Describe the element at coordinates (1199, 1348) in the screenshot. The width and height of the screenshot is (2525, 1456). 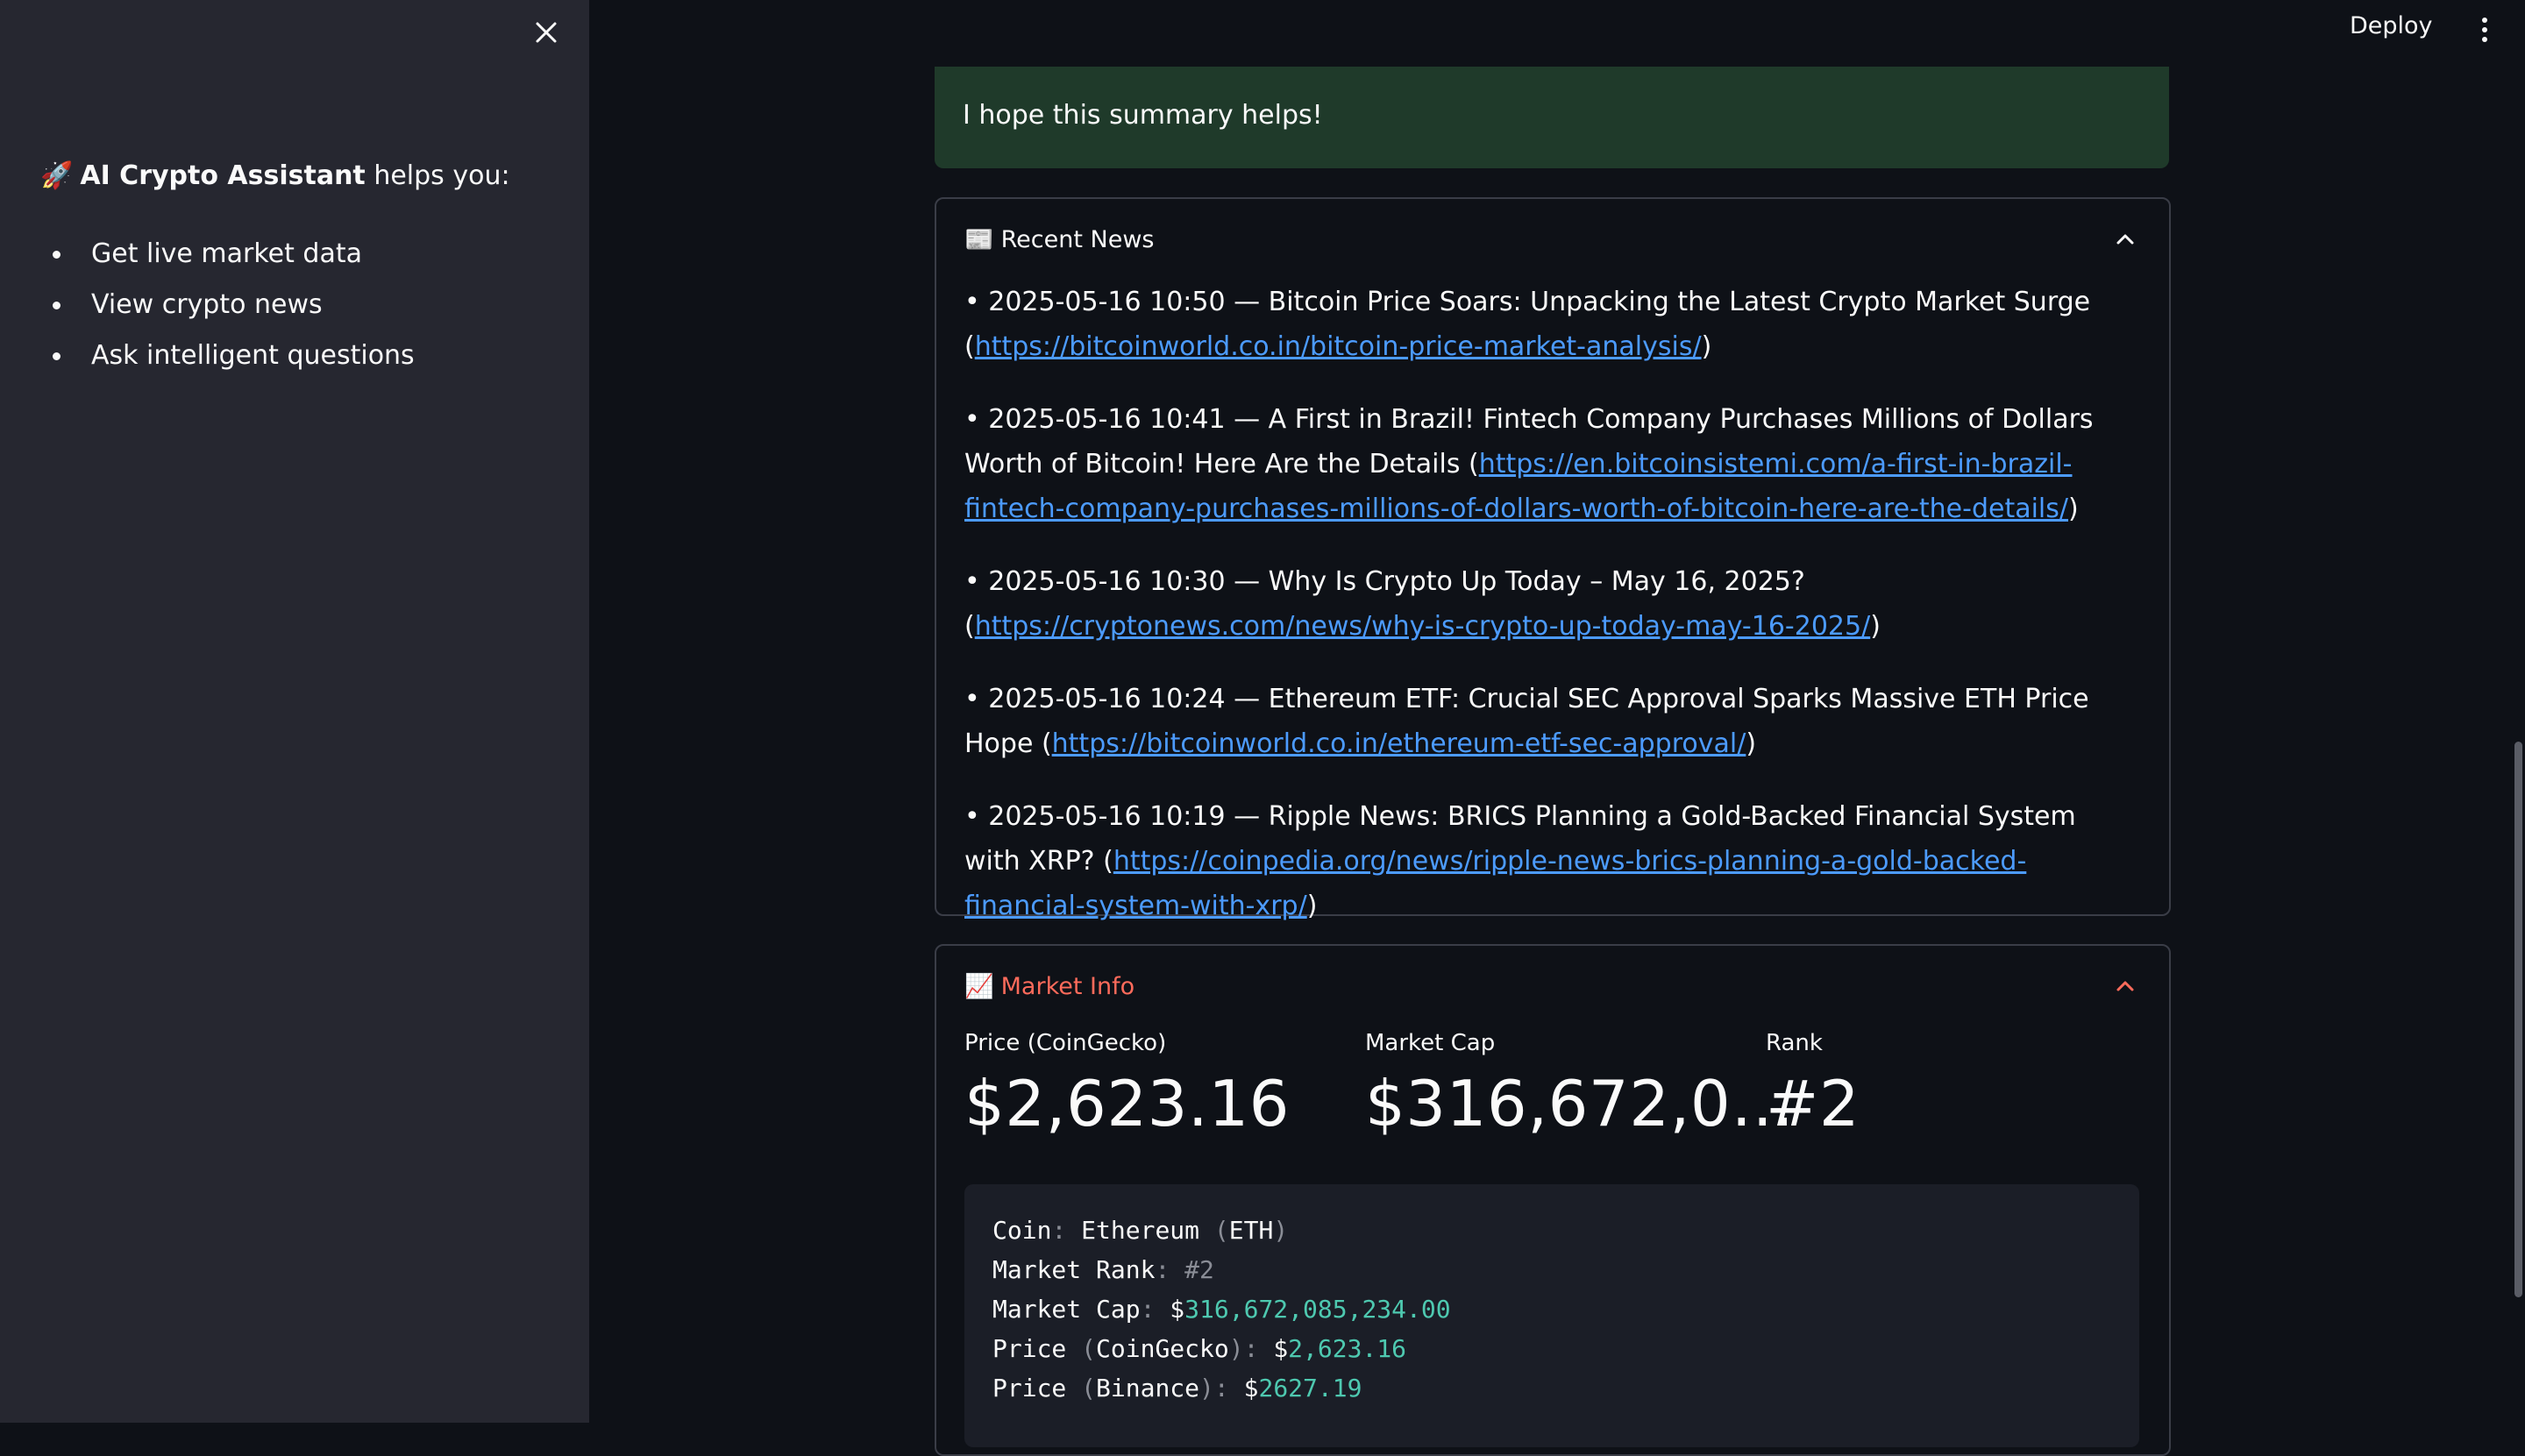
I see `code-line-price-coingecko: Price (CoinGecko): $2,623.16` at that location.